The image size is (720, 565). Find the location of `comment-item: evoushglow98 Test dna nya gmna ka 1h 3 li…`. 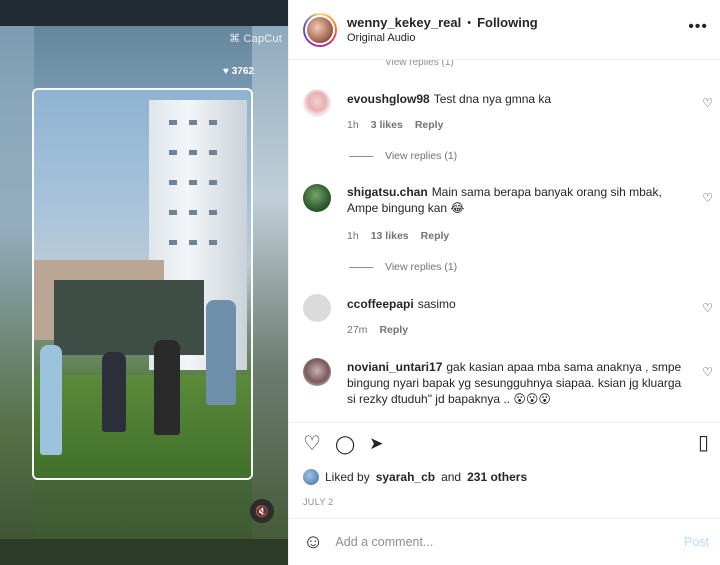

comment-item: evoushglow98 Test dna nya gmna ka 1h 3 li… is located at coordinates (508, 129).